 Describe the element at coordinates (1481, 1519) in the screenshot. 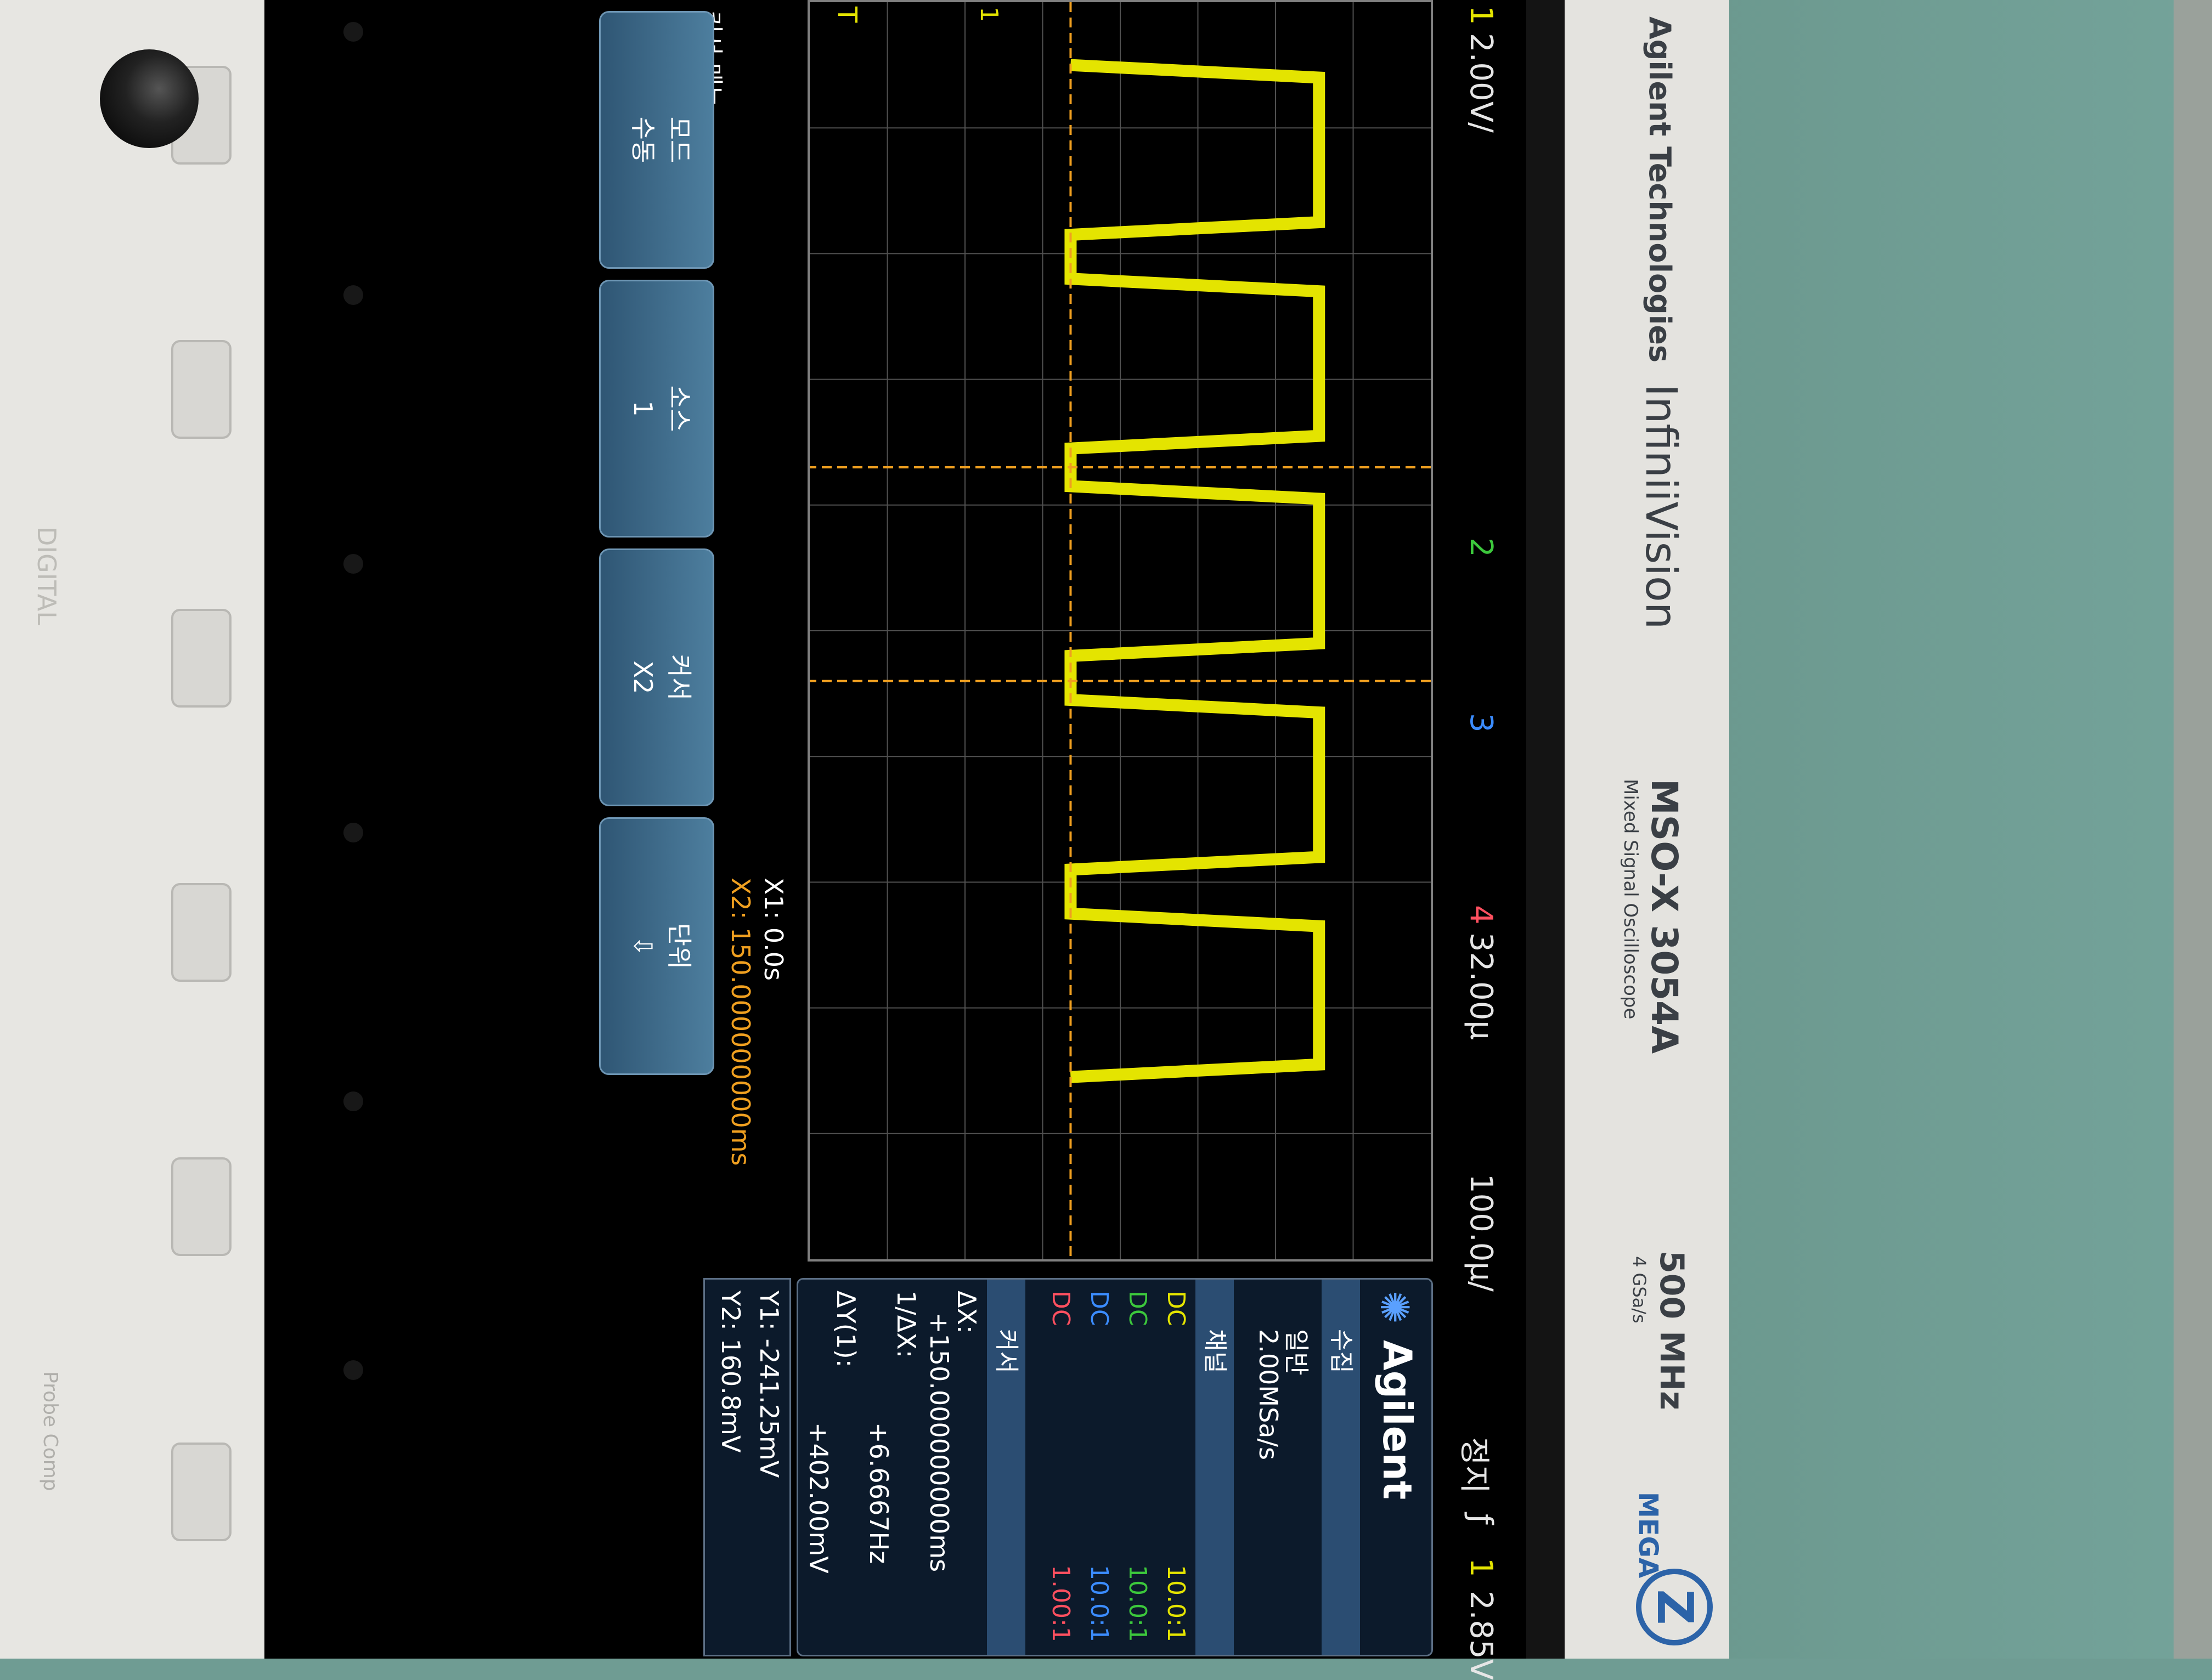

I see `trigger-edge-icon: ƒ` at that location.